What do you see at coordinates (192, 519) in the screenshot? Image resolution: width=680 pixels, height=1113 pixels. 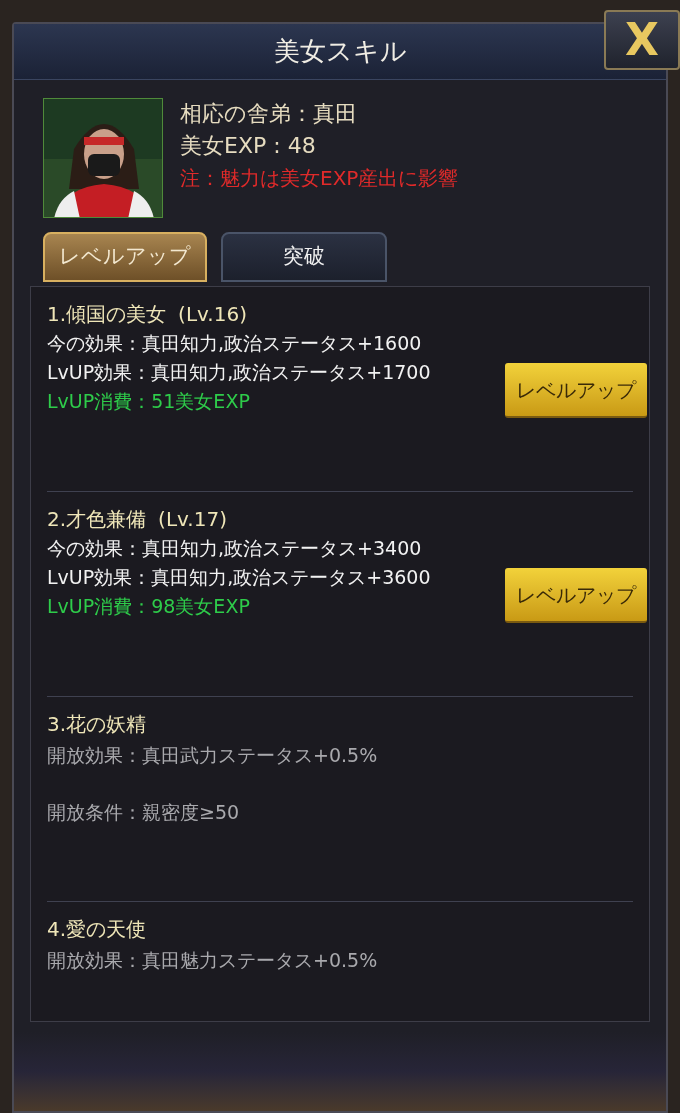 I see `skill-level: (Lv.17)` at bounding box center [192, 519].